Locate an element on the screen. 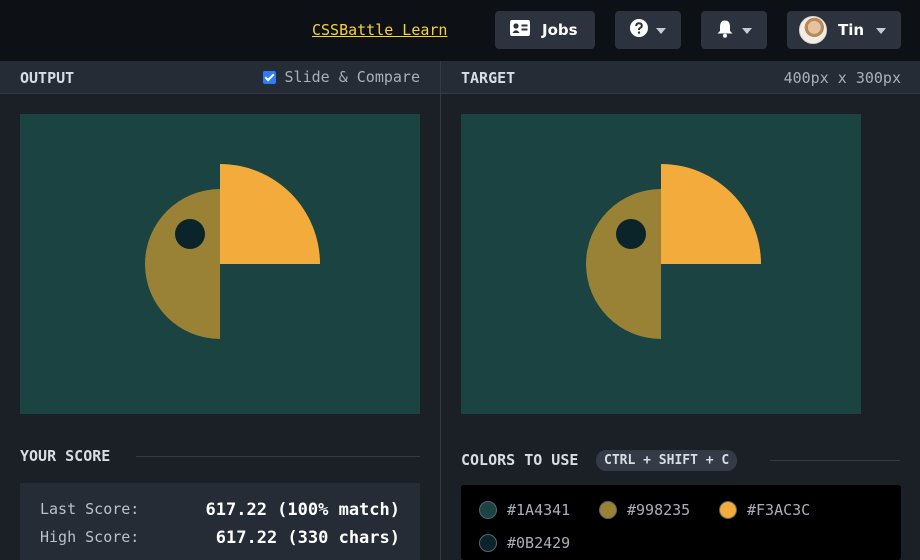  target-title: TARGET is located at coordinates (488, 78).